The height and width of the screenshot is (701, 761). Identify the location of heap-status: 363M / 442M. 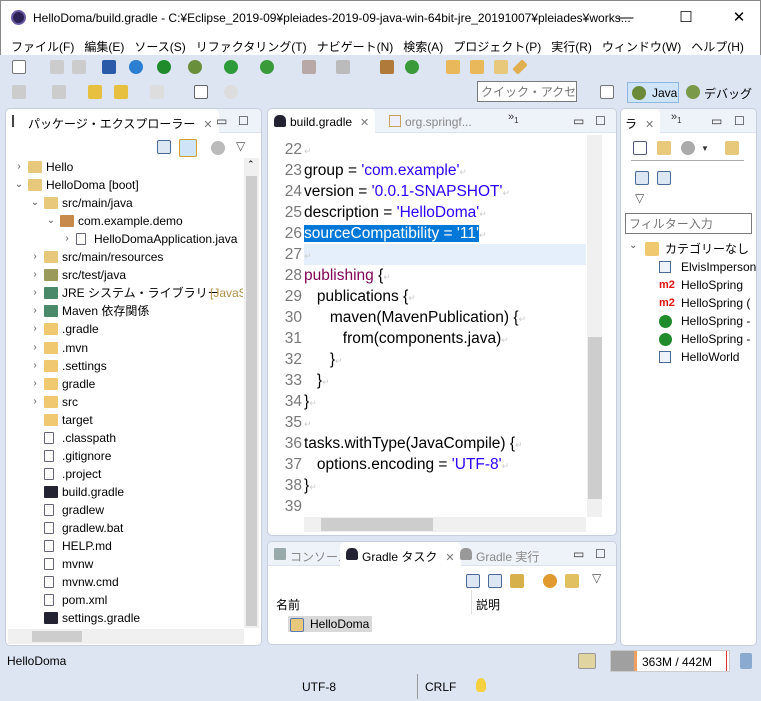
(670, 661).